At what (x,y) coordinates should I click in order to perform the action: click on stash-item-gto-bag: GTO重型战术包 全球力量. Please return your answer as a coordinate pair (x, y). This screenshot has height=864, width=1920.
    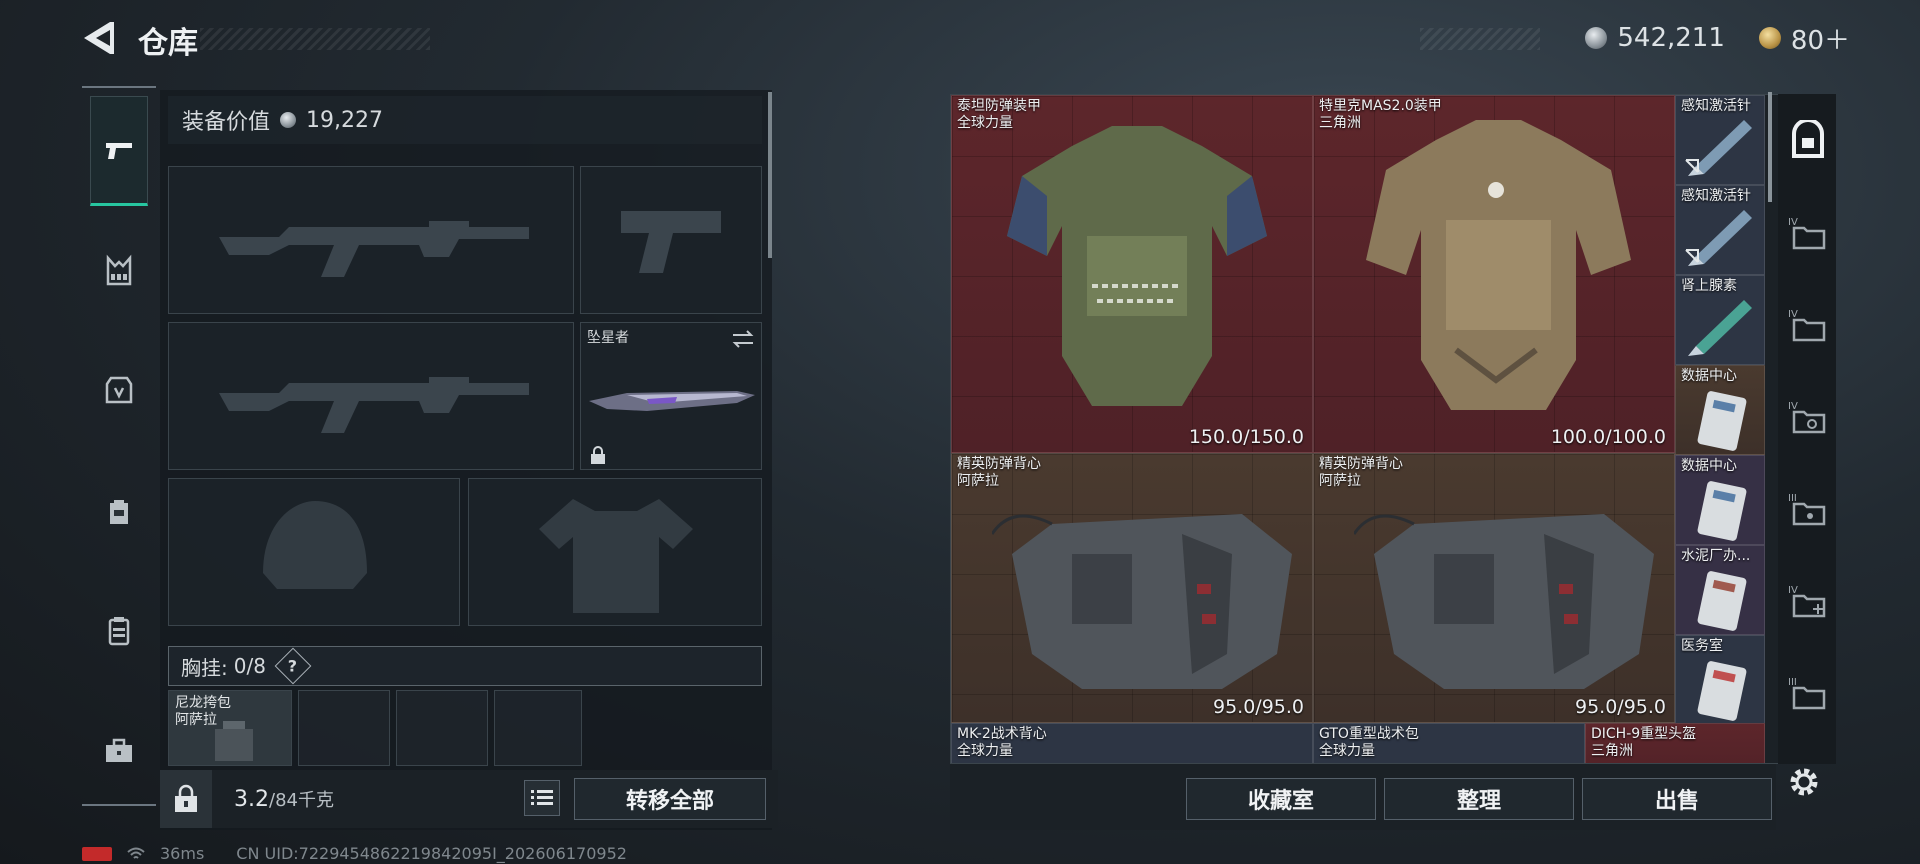
    Looking at the image, I should click on (1449, 743).